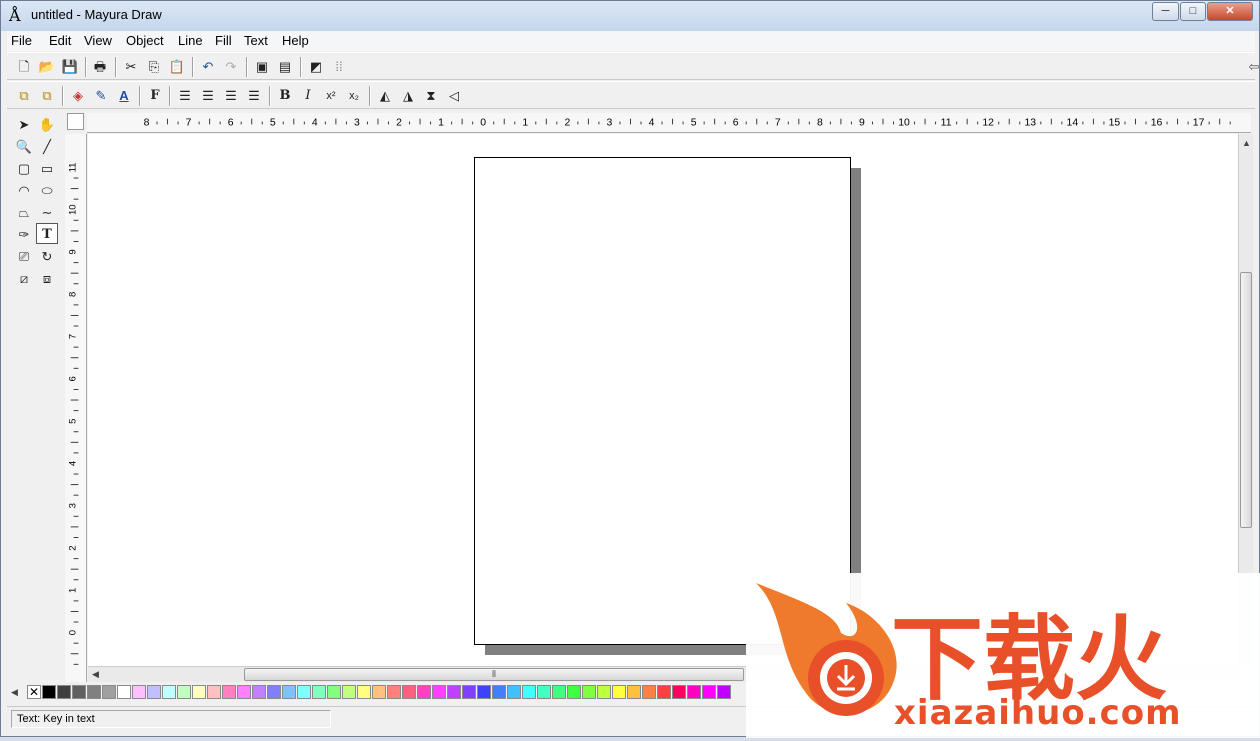  What do you see at coordinates (131, 67) in the screenshot?
I see `cut-icon: ✂` at bounding box center [131, 67].